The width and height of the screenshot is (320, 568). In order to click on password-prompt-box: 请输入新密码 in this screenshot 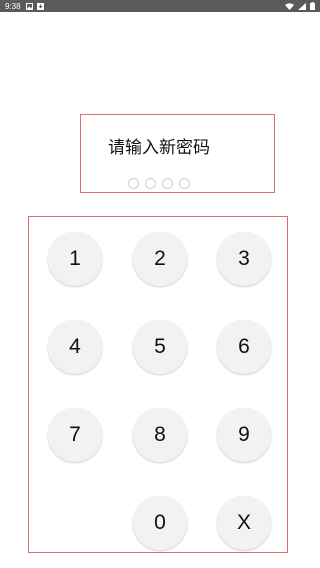, I will do `click(177, 153)`.